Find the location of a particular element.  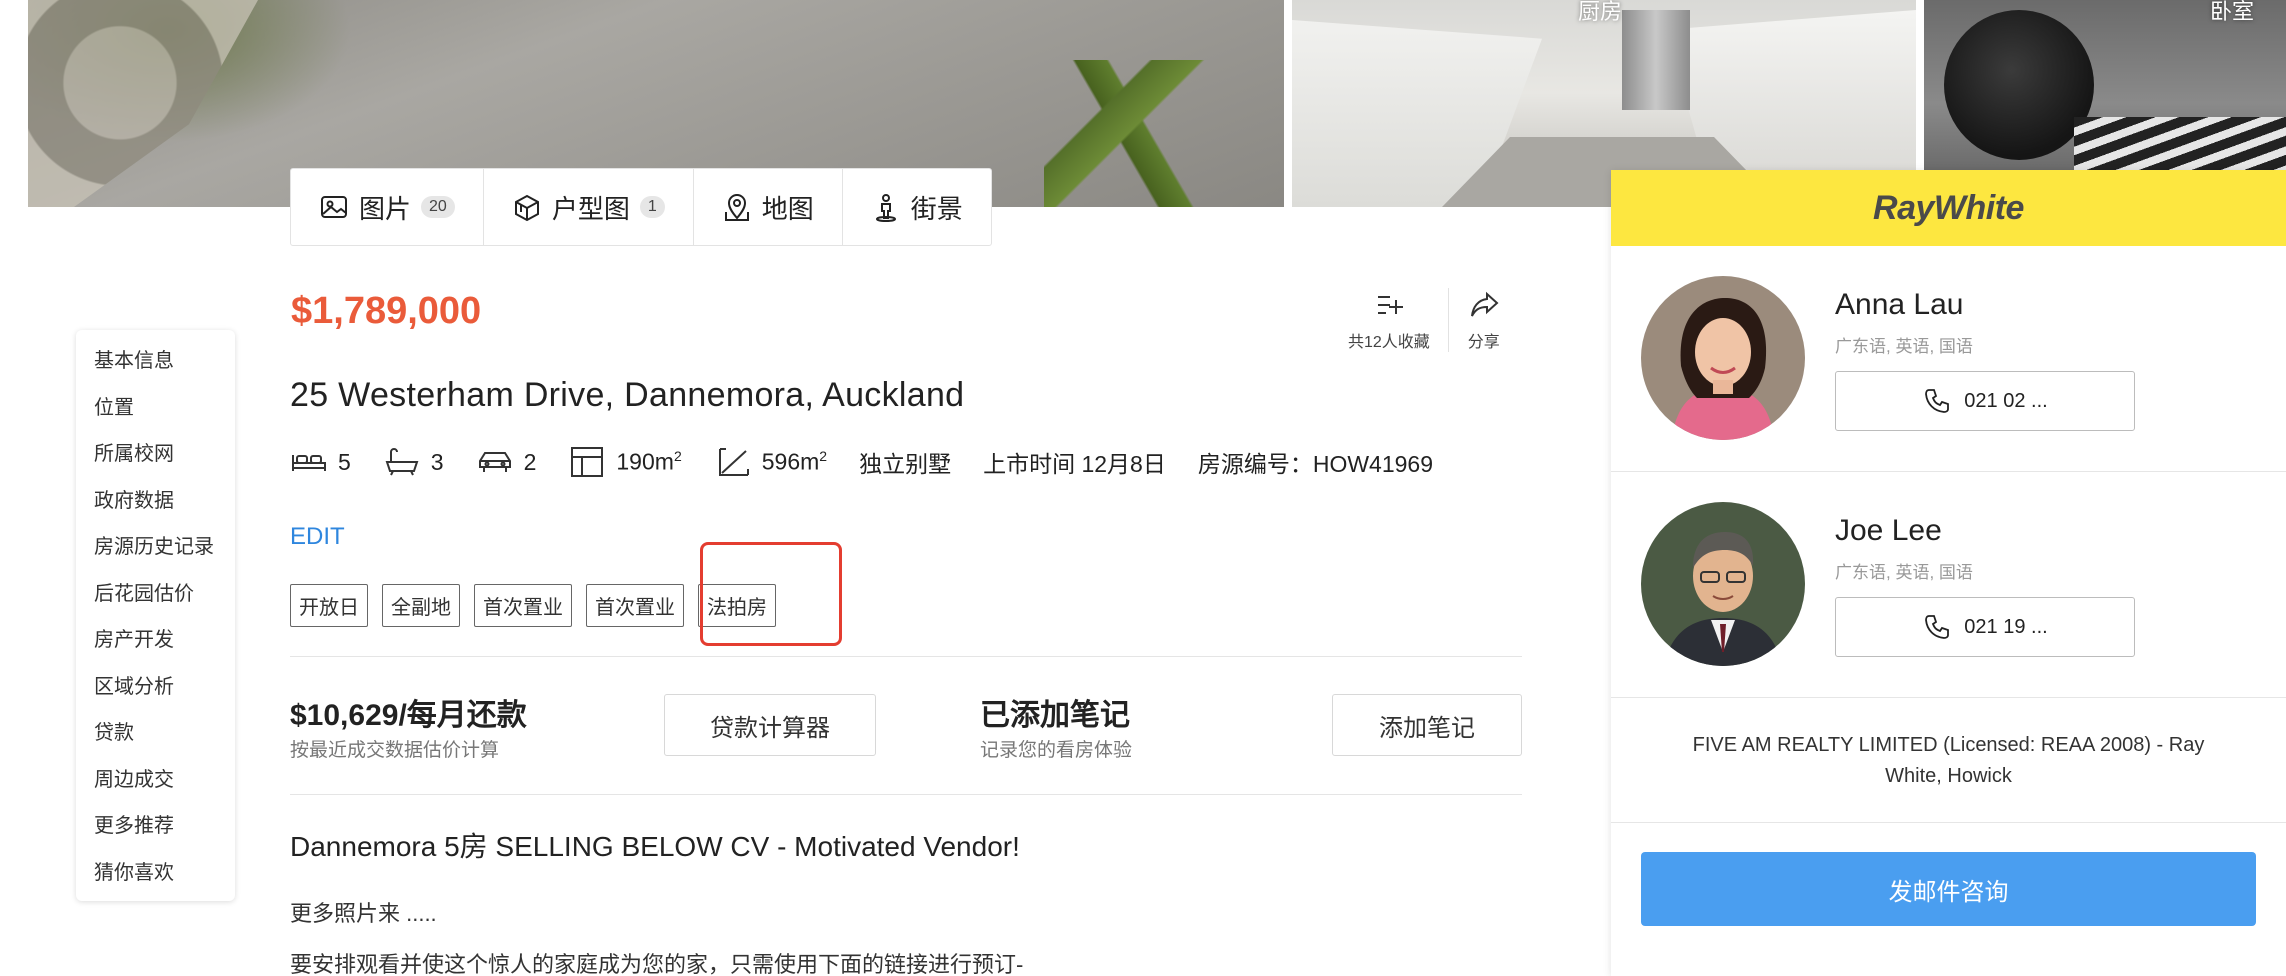

bed-icon is located at coordinates (309, 463).